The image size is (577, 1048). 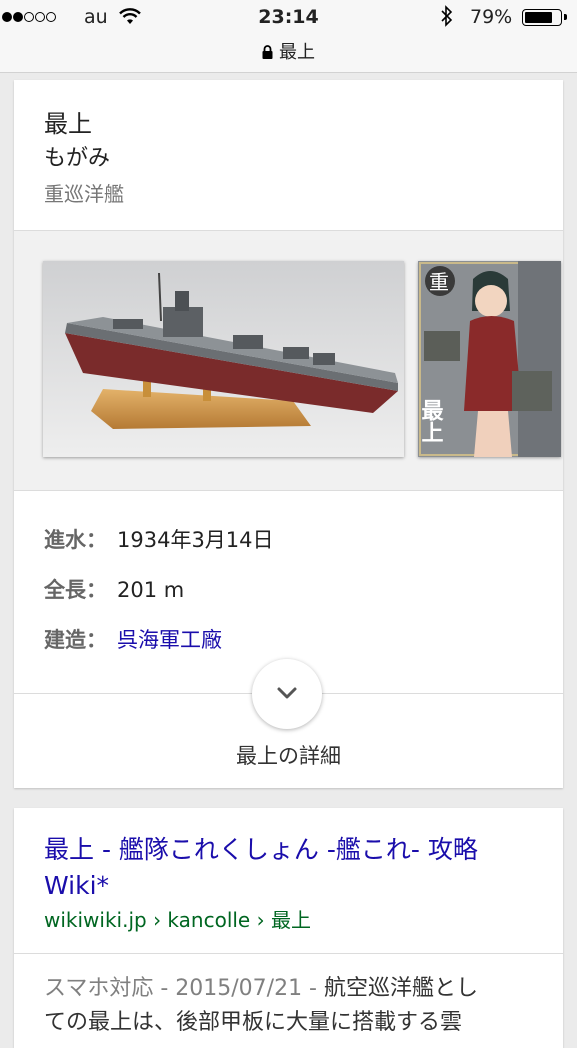 I want to click on builder-link: 呉海軍工廠, so click(x=169, y=640).